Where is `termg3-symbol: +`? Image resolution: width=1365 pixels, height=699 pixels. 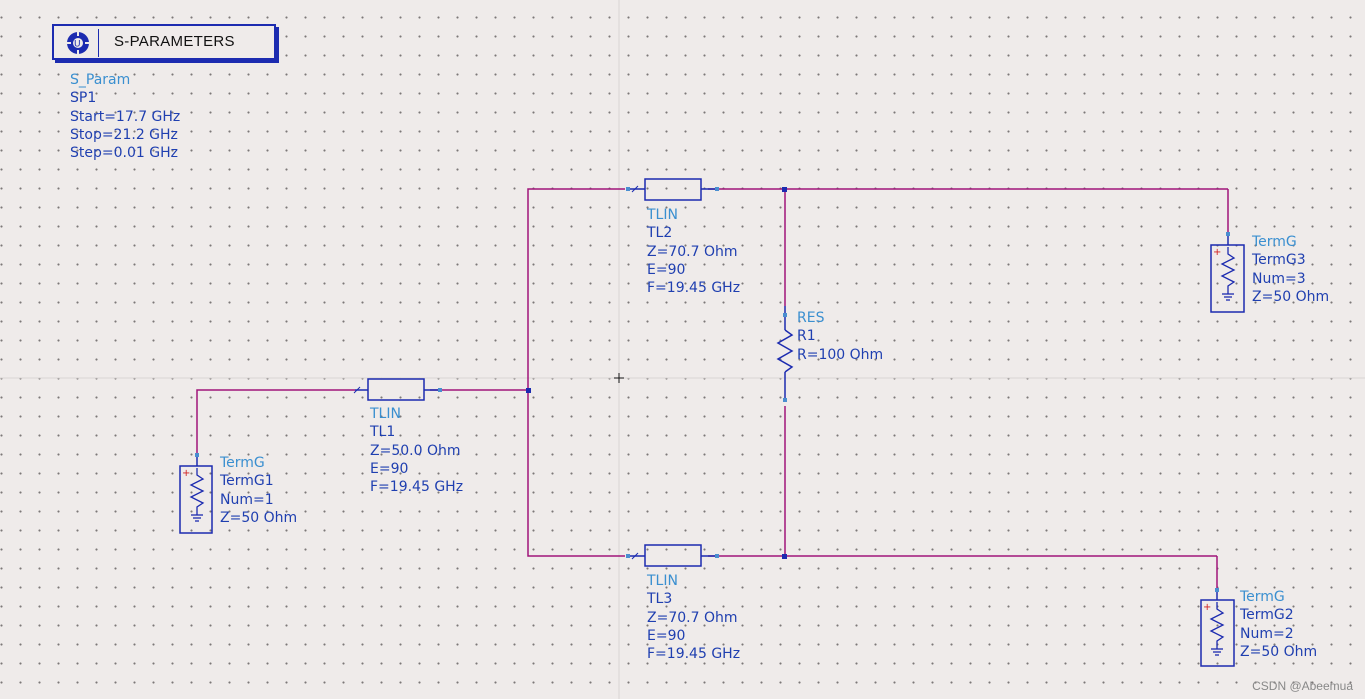 termg3-symbol: + is located at coordinates (1227, 272).